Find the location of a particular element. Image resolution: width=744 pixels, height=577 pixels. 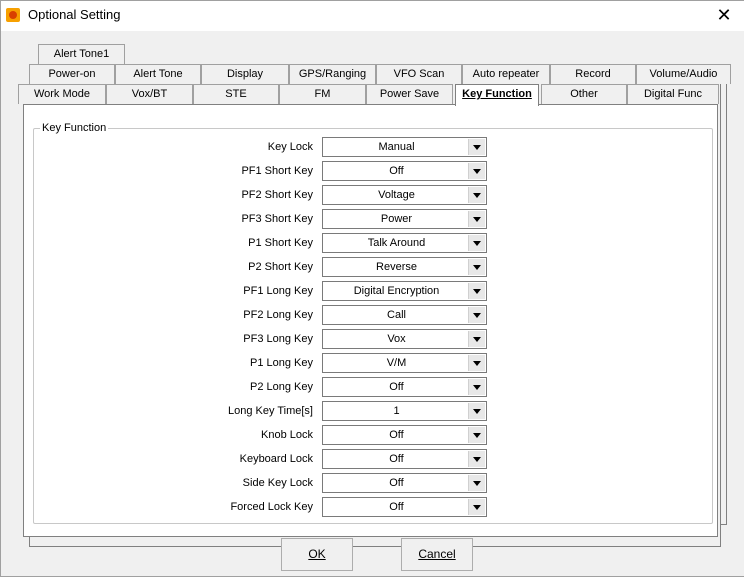

setting-label: P2 Short Key is located at coordinates (280, 267).